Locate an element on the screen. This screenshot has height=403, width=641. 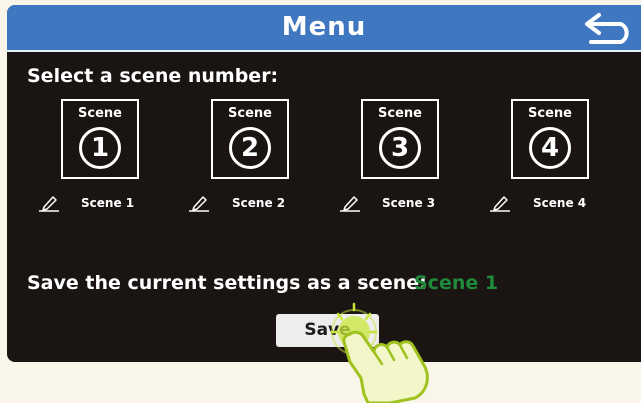
page-title: Menu is located at coordinates (324, 27).